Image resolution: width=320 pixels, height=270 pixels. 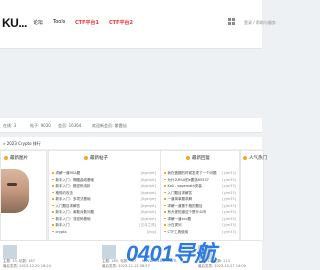 I want to click on image-icon, so click(x=6, y=157).